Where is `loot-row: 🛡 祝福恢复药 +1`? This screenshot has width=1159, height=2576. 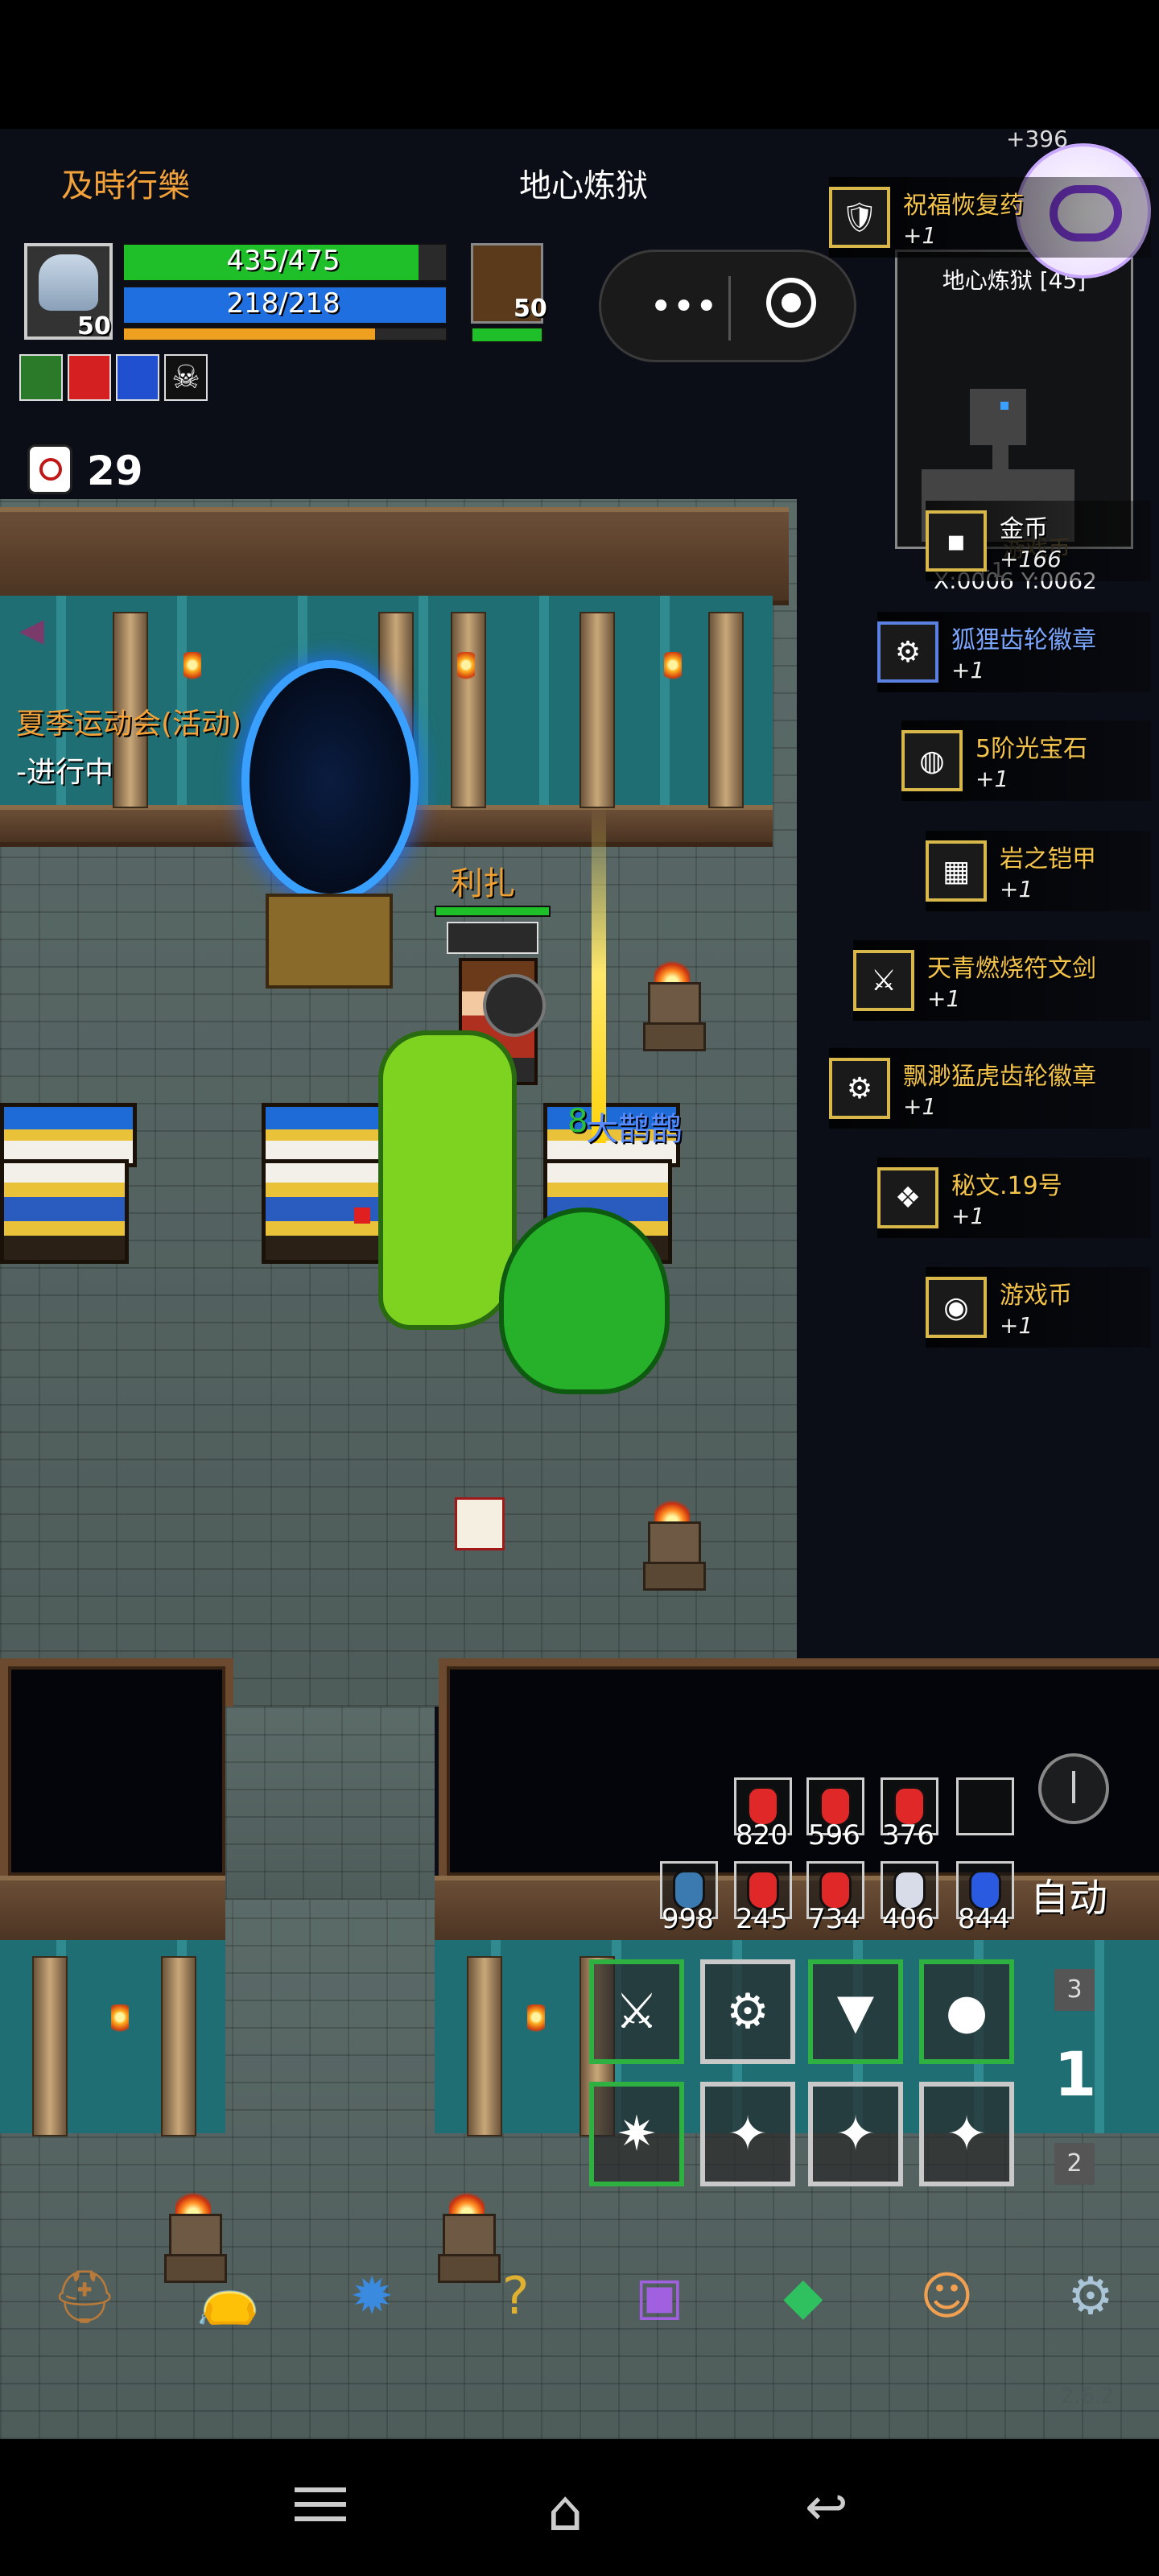
loot-row: 🛡 祝福恢复药 +1 is located at coordinates (990, 217).